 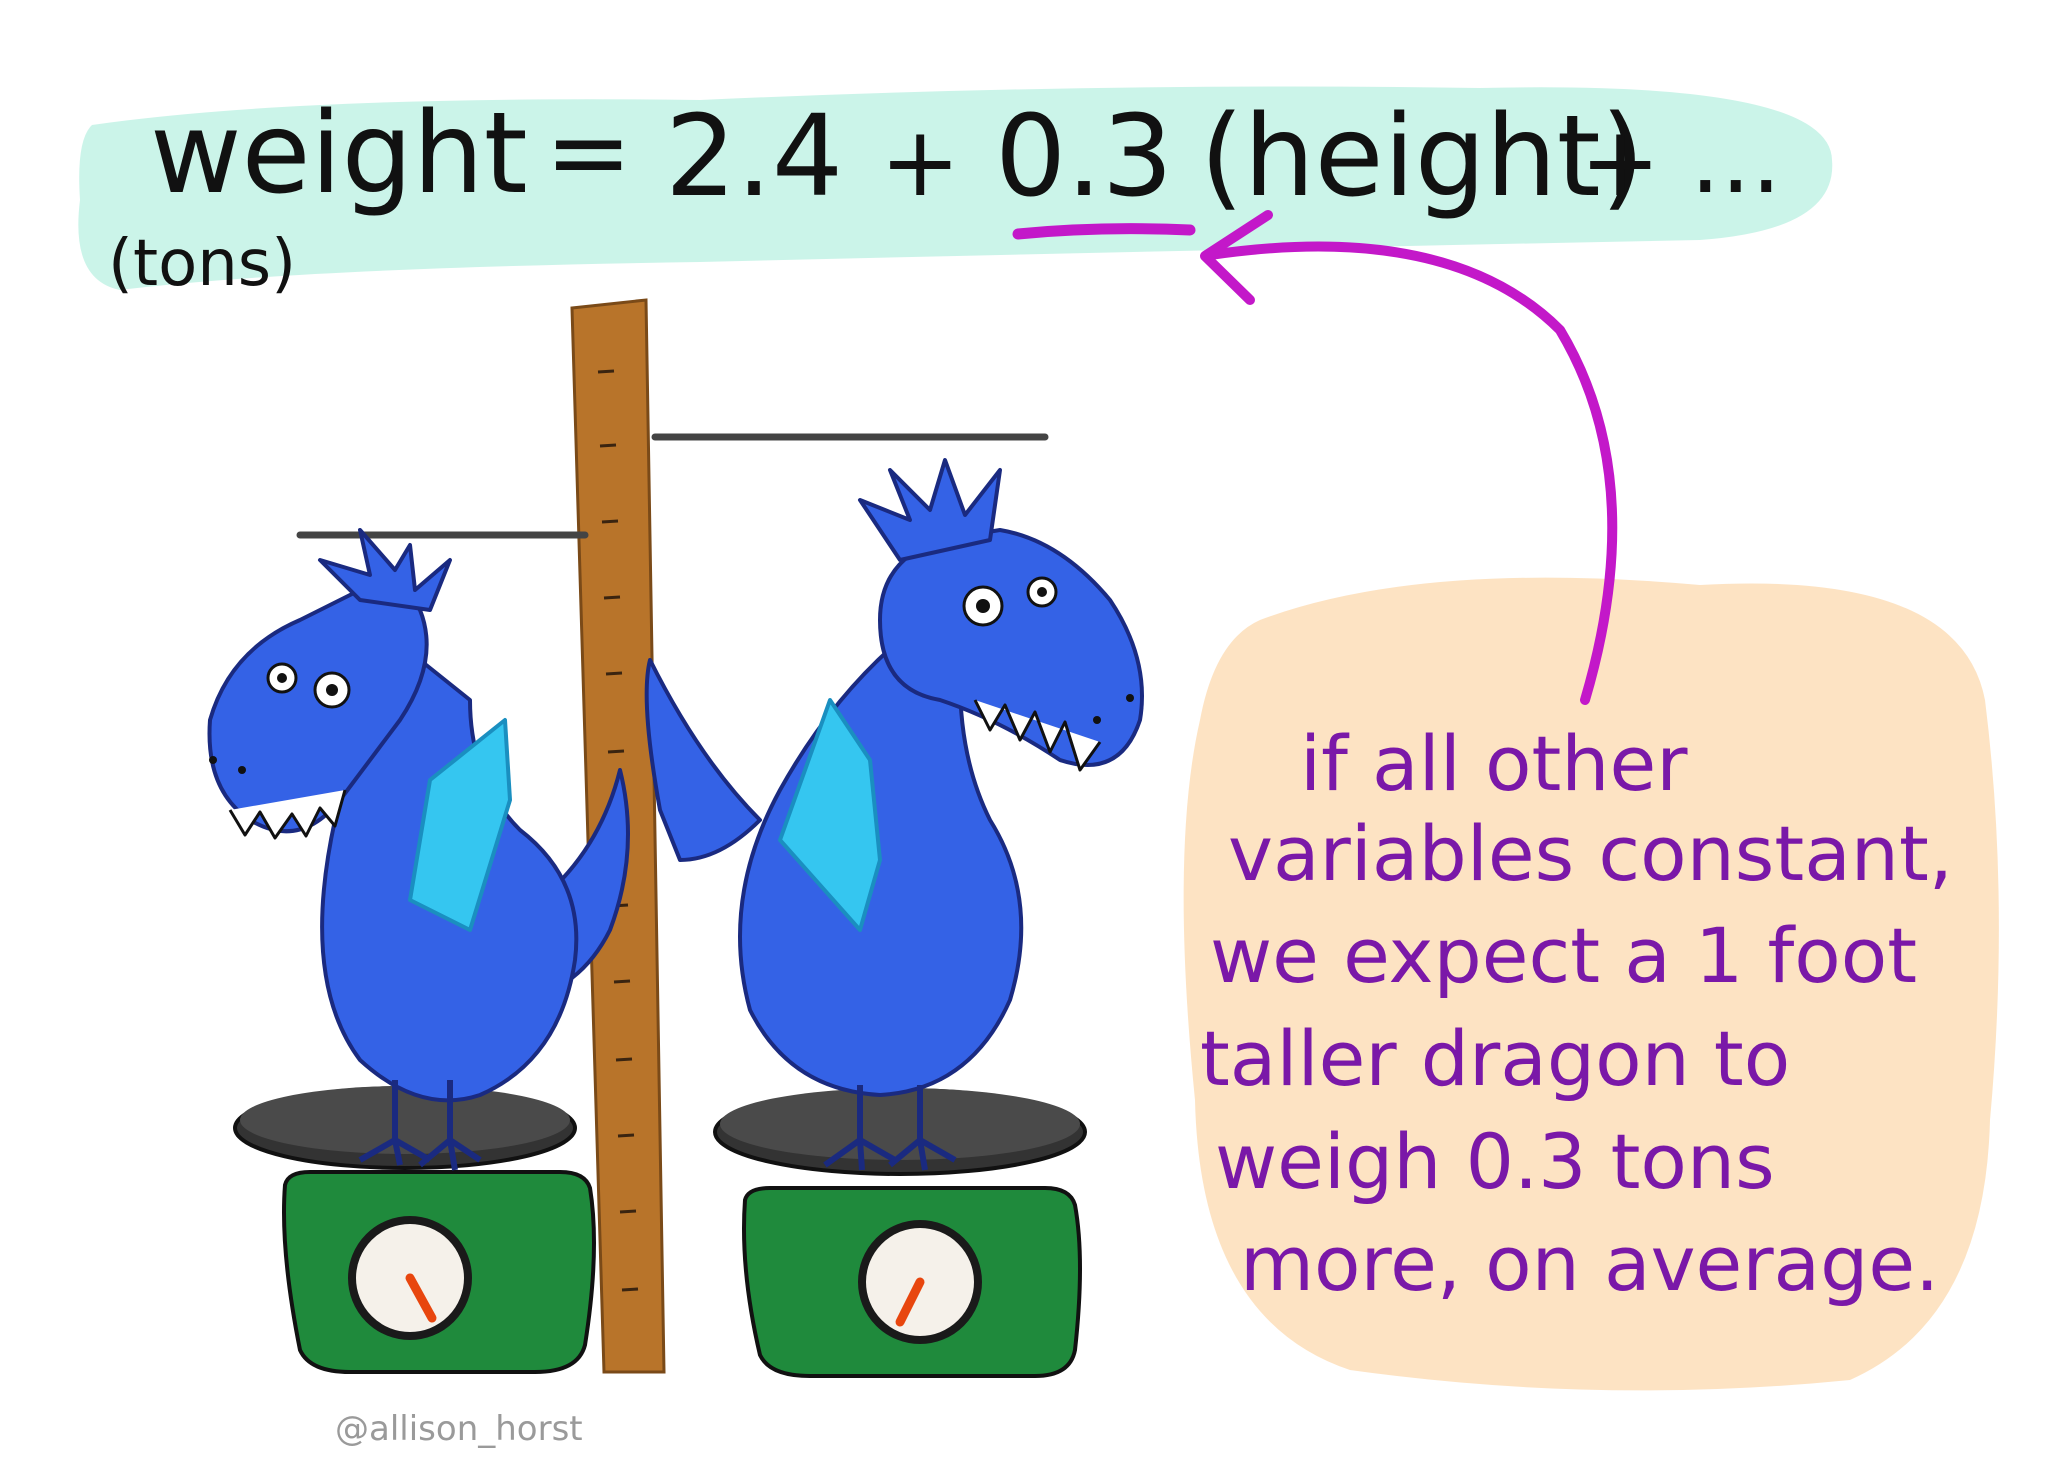 What do you see at coordinates (1084, 157) in the screenshot?
I see `equation-coefficient: 0.3` at bounding box center [1084, 157].